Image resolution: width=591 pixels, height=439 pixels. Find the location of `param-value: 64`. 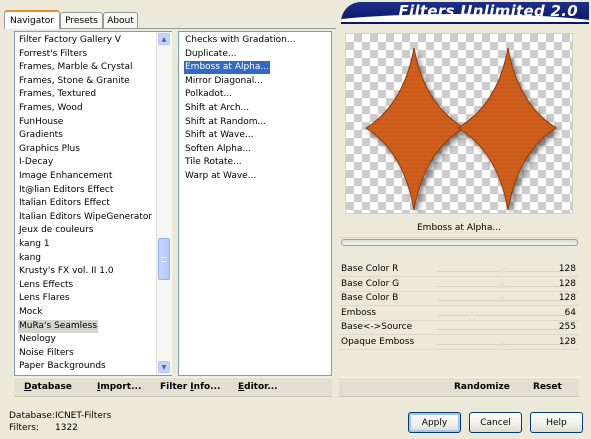

param-value: 64 is located at coordinates (570, 312).